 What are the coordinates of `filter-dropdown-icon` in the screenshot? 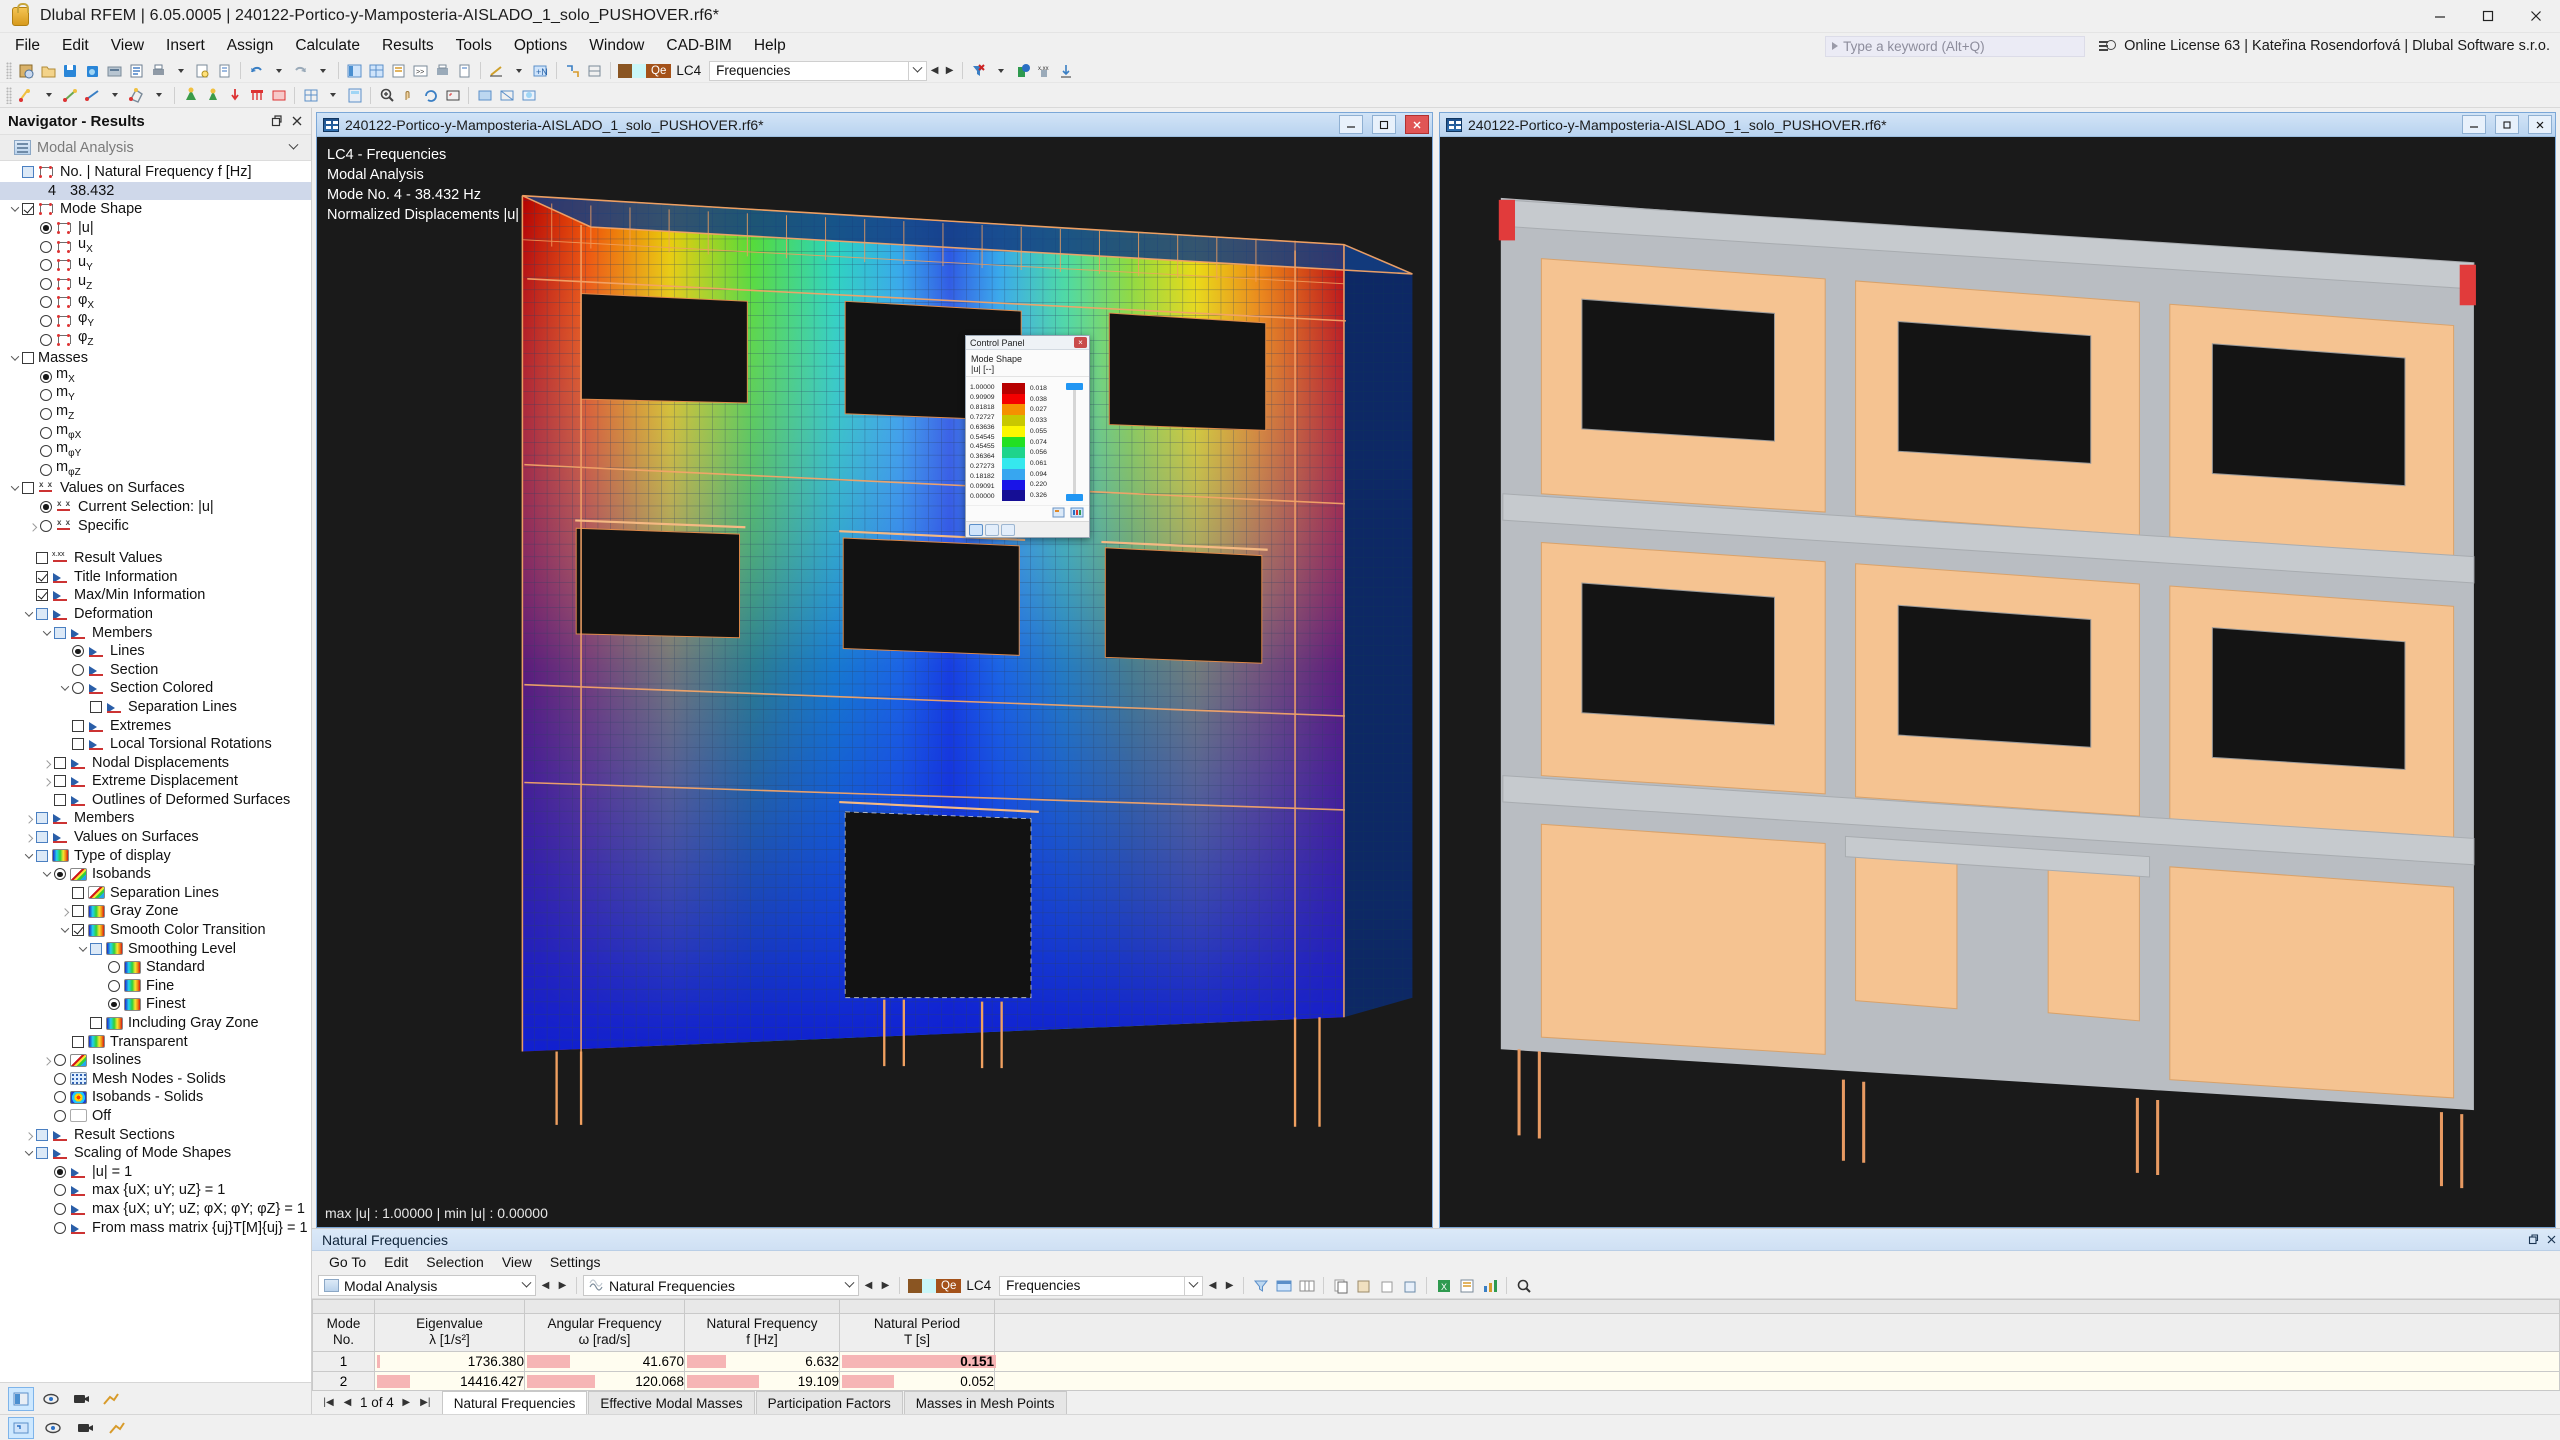 It's located at (1000, 70).